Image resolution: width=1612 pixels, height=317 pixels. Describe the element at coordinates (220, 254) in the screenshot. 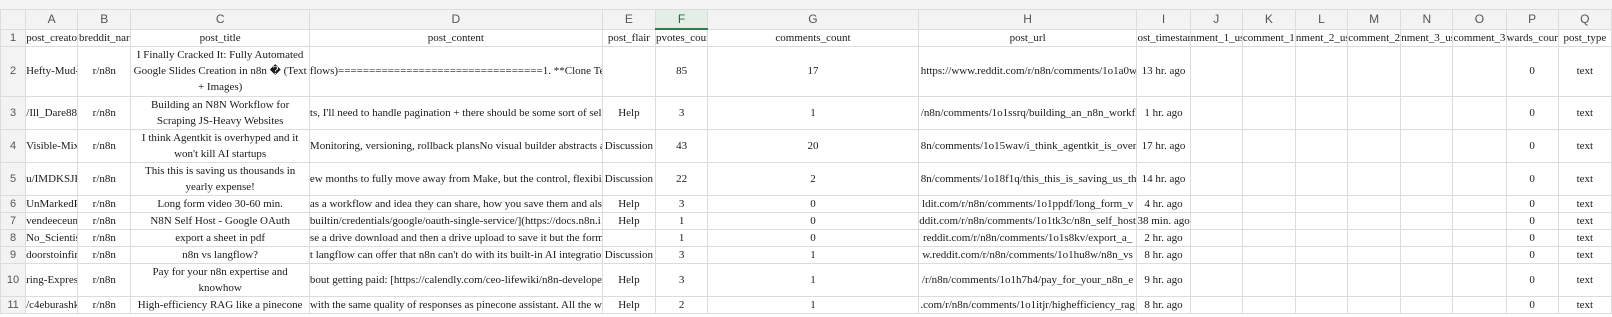

I see `cell-c-9: n8n vs langflow?` at that location.